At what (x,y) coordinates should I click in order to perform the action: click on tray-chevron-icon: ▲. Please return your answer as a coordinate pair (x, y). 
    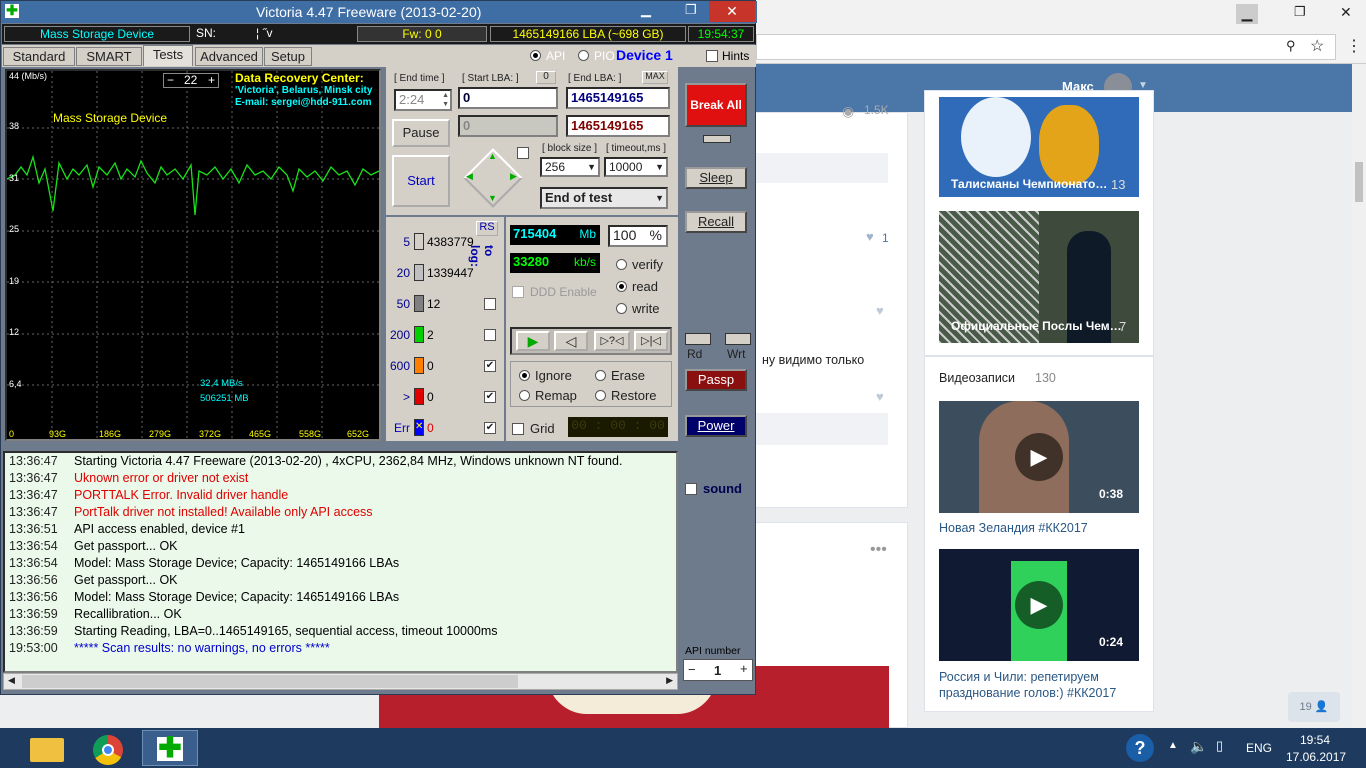
    Looking at the image, I should click on (1173, 745).